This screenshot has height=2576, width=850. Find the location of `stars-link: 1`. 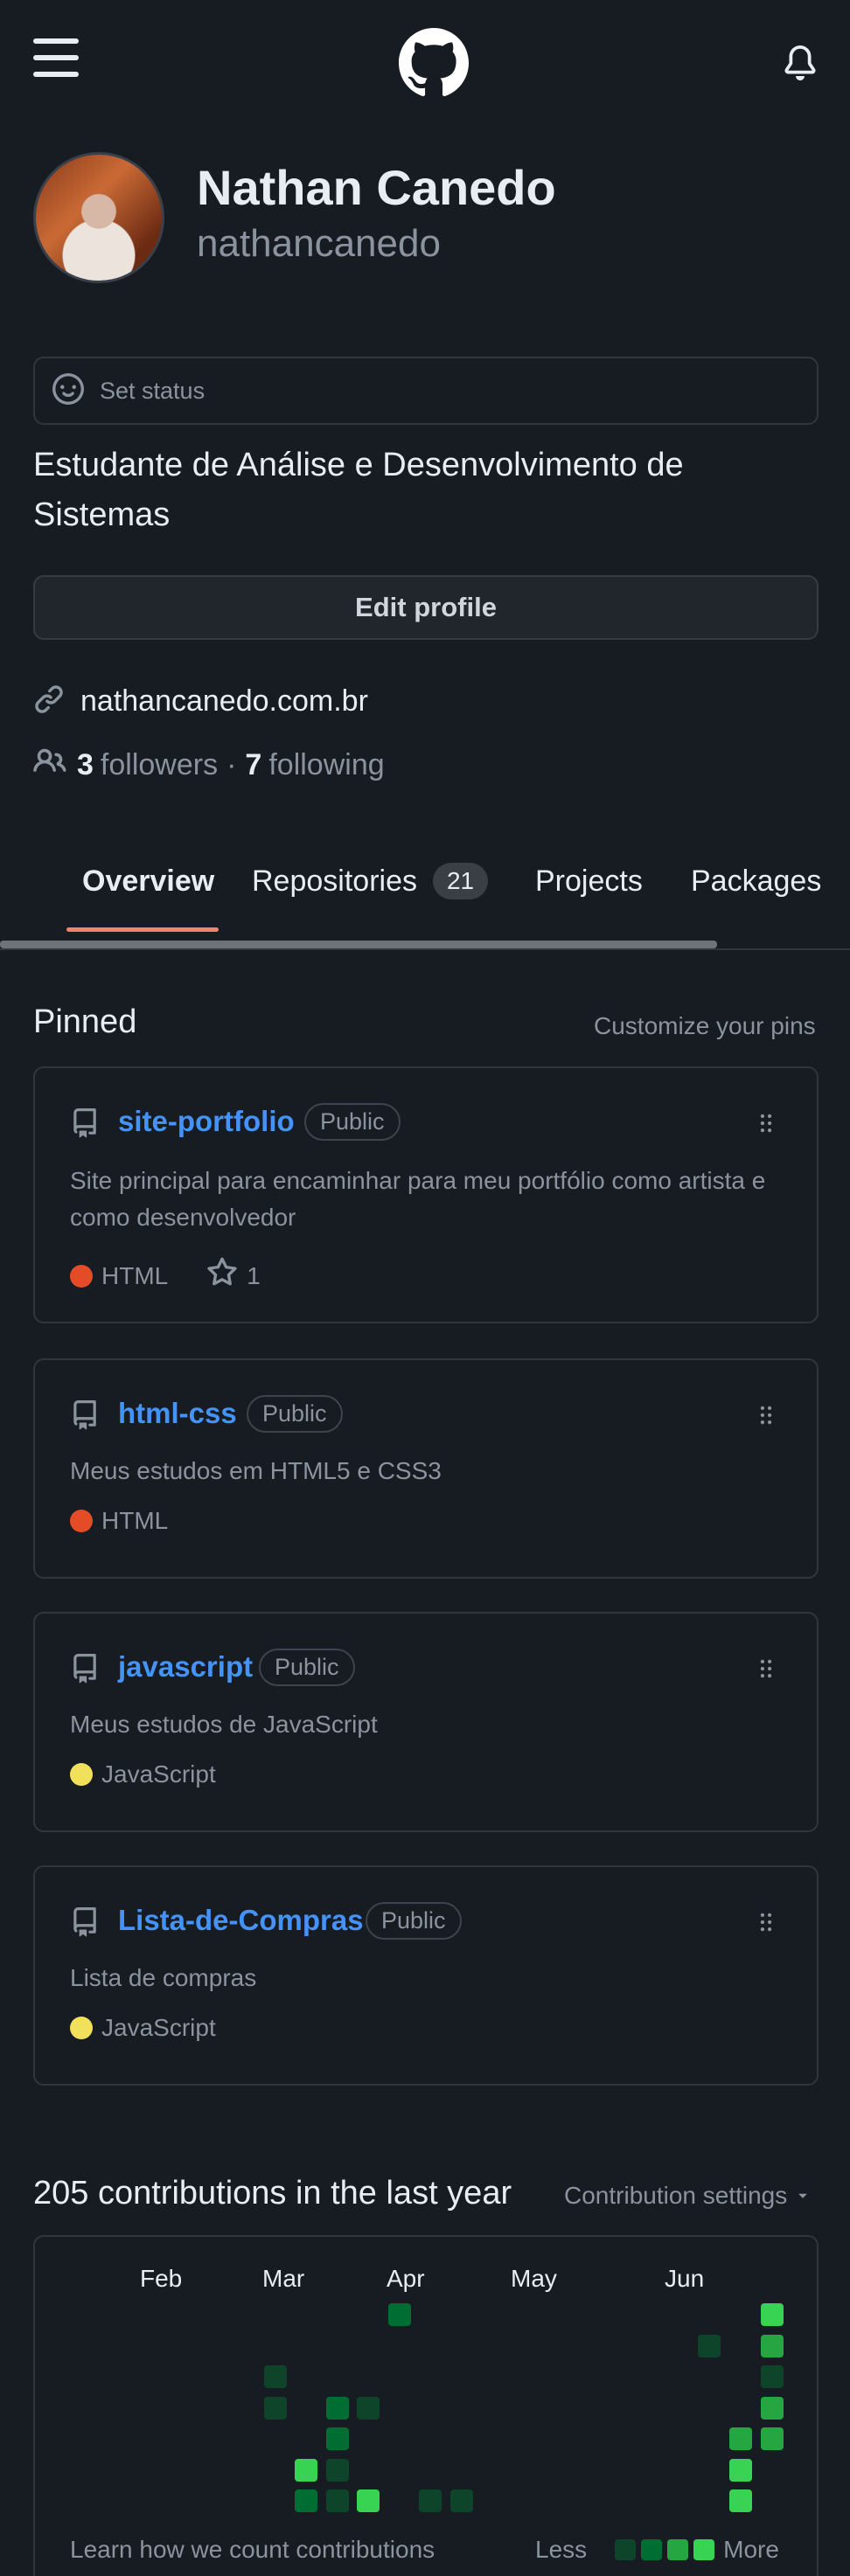

stars-link: 1 is located at coordinates (233, 1276).